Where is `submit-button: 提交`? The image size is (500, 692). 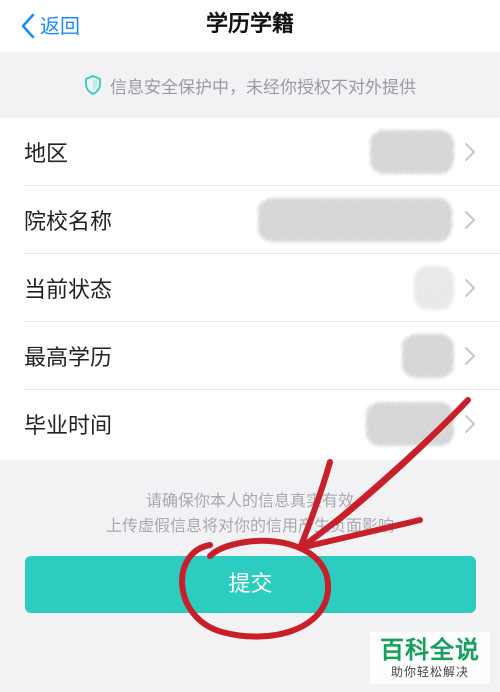
submit-button: 提交 is located at coordinates (250, 584).